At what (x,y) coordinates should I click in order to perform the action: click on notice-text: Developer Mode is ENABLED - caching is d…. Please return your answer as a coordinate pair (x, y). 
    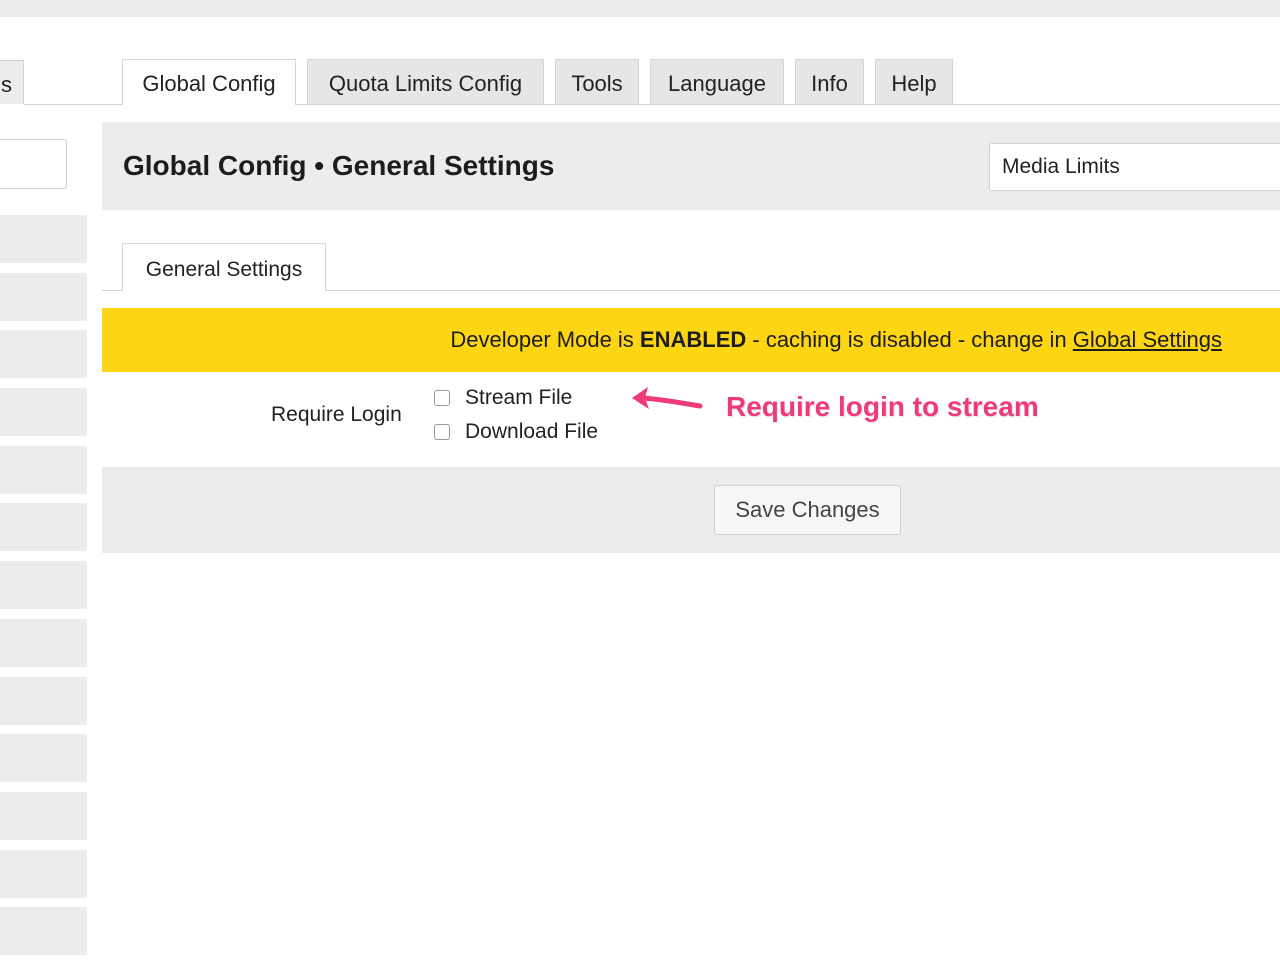
    Looking at the image, I should click on (836, 340).